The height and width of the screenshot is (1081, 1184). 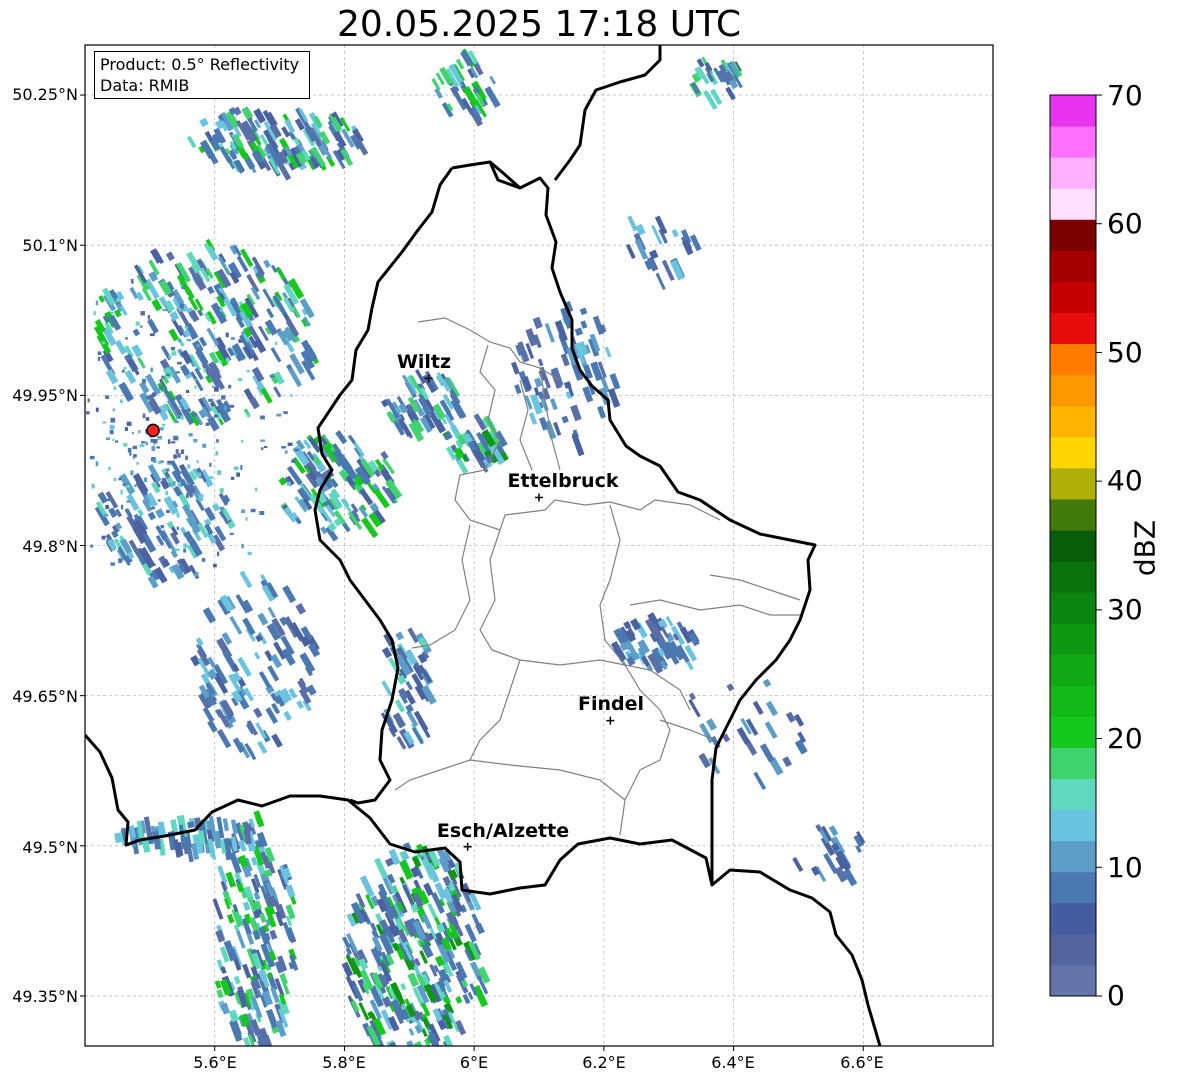 I want to click on city-label-ettelbruck: Ettelbruck, so click(x=563, y=481).